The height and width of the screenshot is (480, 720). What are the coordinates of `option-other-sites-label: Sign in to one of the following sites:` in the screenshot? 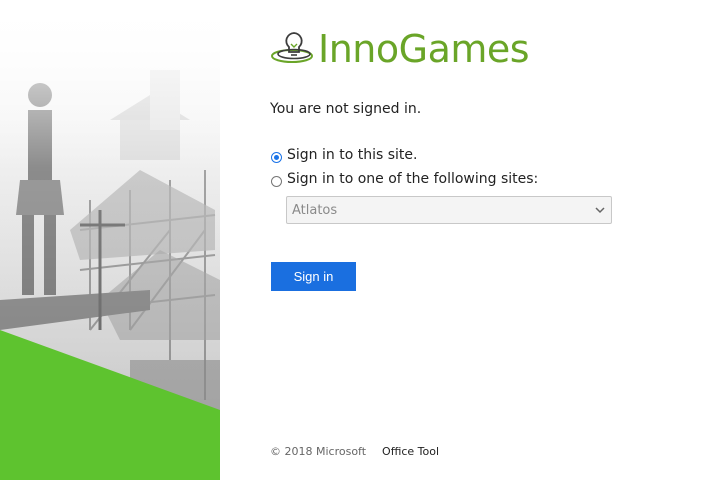 It's located at (413, 179).